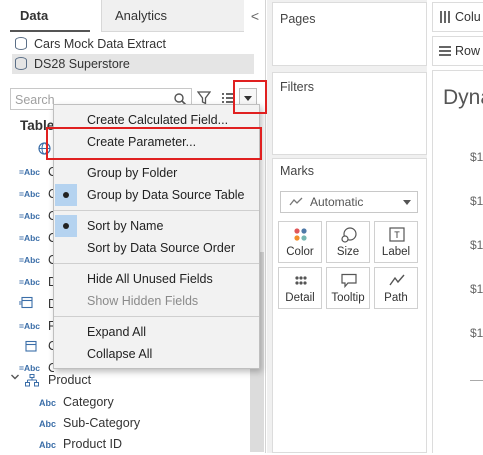 The image size is (483, 455). Describe the element at coordinates (301, 280) in the screenshot. I see `detail-icon` at that location.